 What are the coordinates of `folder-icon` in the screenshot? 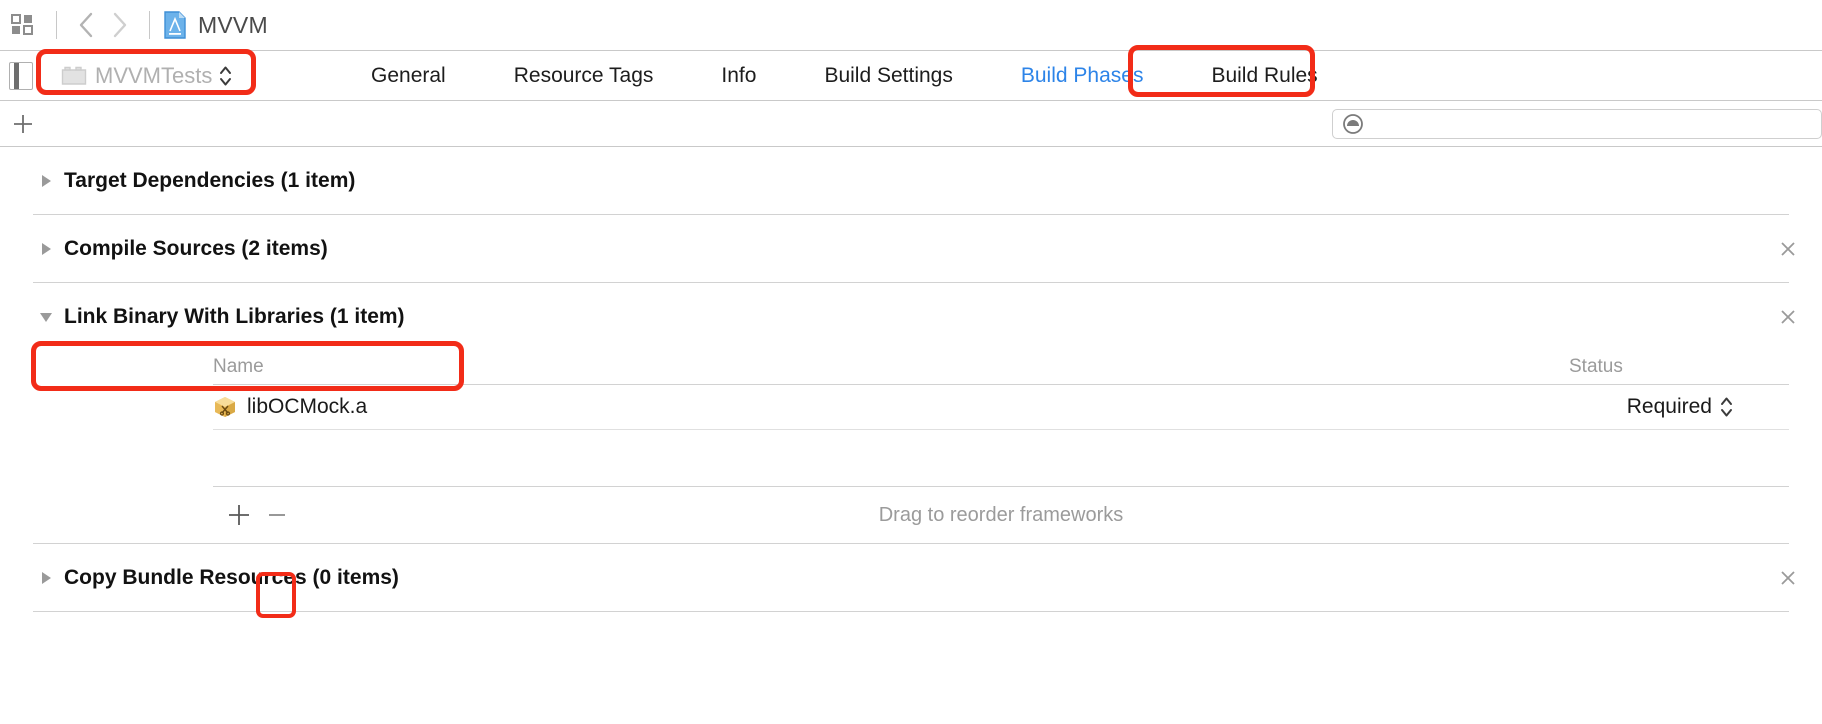 It's located at (74, 75).